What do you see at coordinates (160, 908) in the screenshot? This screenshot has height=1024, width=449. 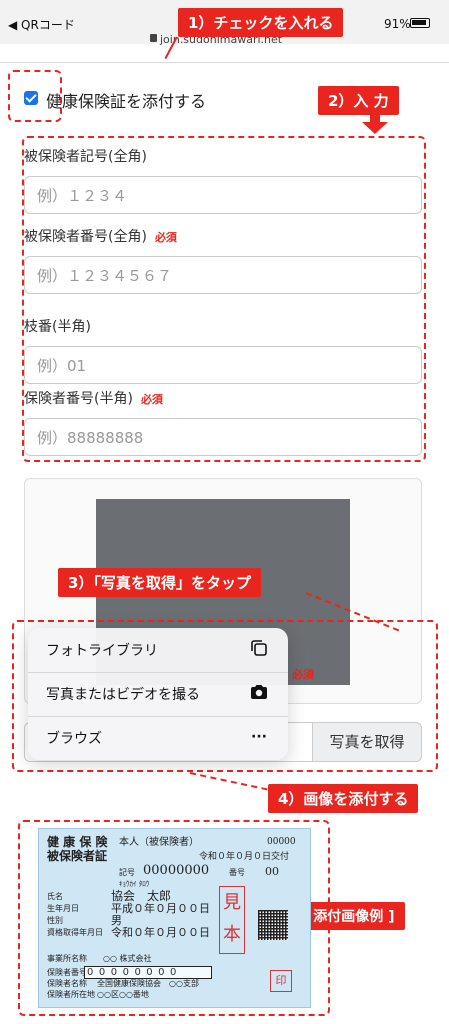 I see `card-birth: 平成０年０月００日` at bounding box center [160, 908].